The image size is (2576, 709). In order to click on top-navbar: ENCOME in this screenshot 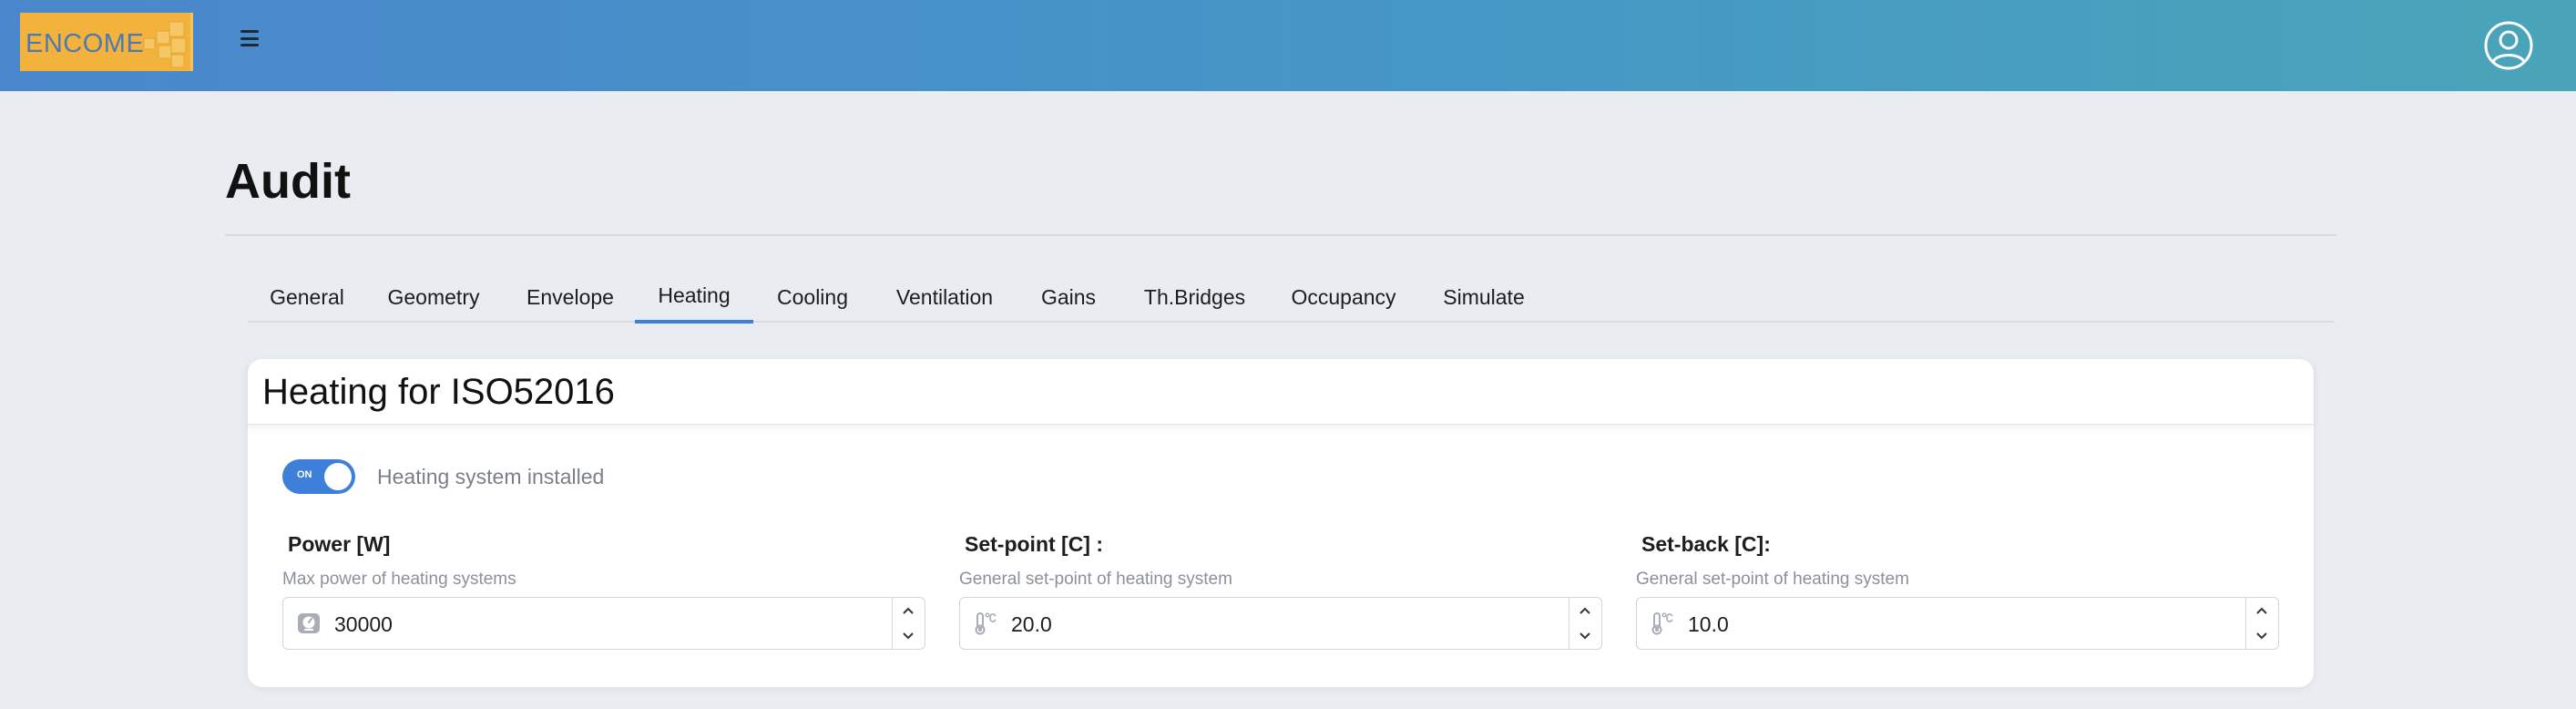, I will do `click(1288, 45)`.